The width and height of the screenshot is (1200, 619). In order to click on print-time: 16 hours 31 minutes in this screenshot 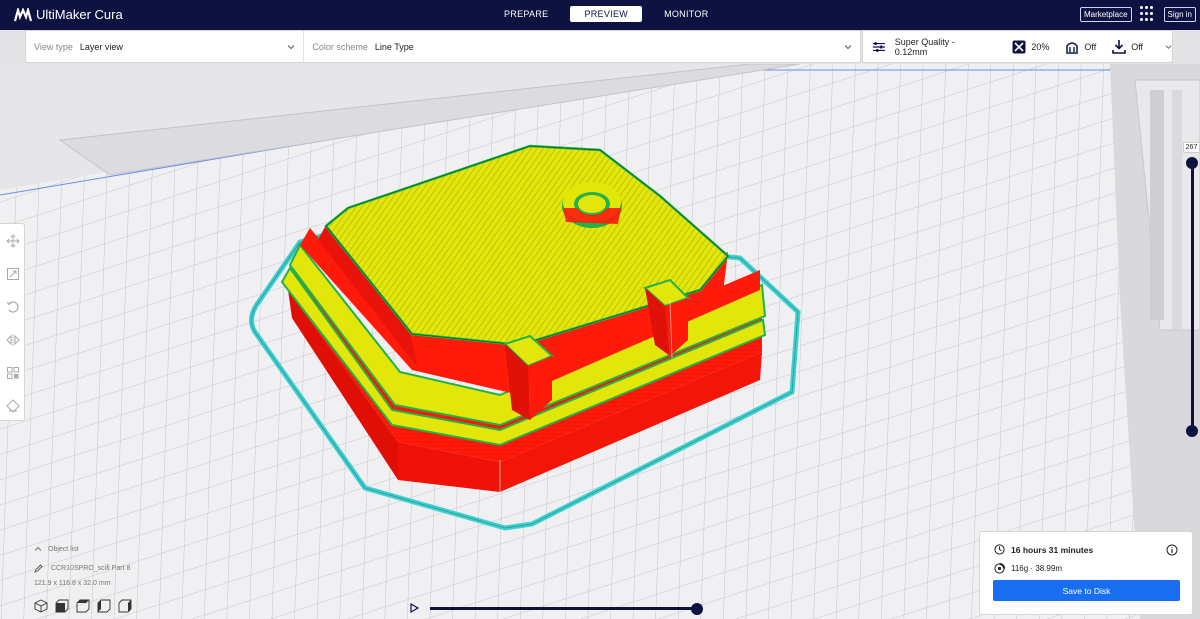, I will do `click(1052, 549)`.